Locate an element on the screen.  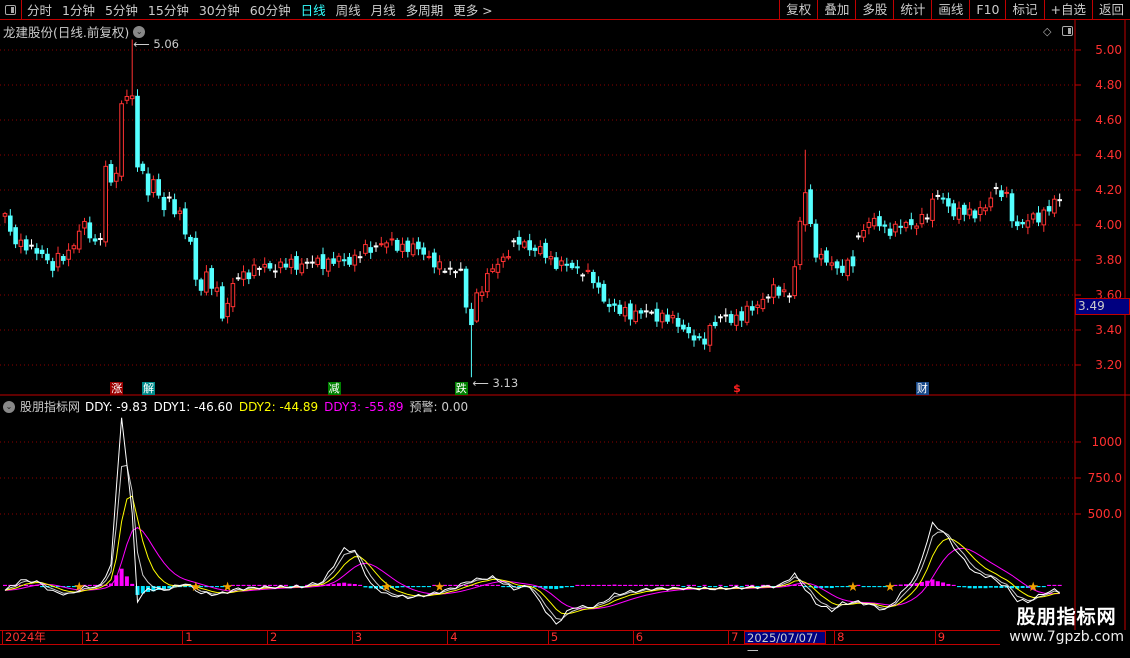
signal-marker: 跌 is located at coordinates (461, 388).